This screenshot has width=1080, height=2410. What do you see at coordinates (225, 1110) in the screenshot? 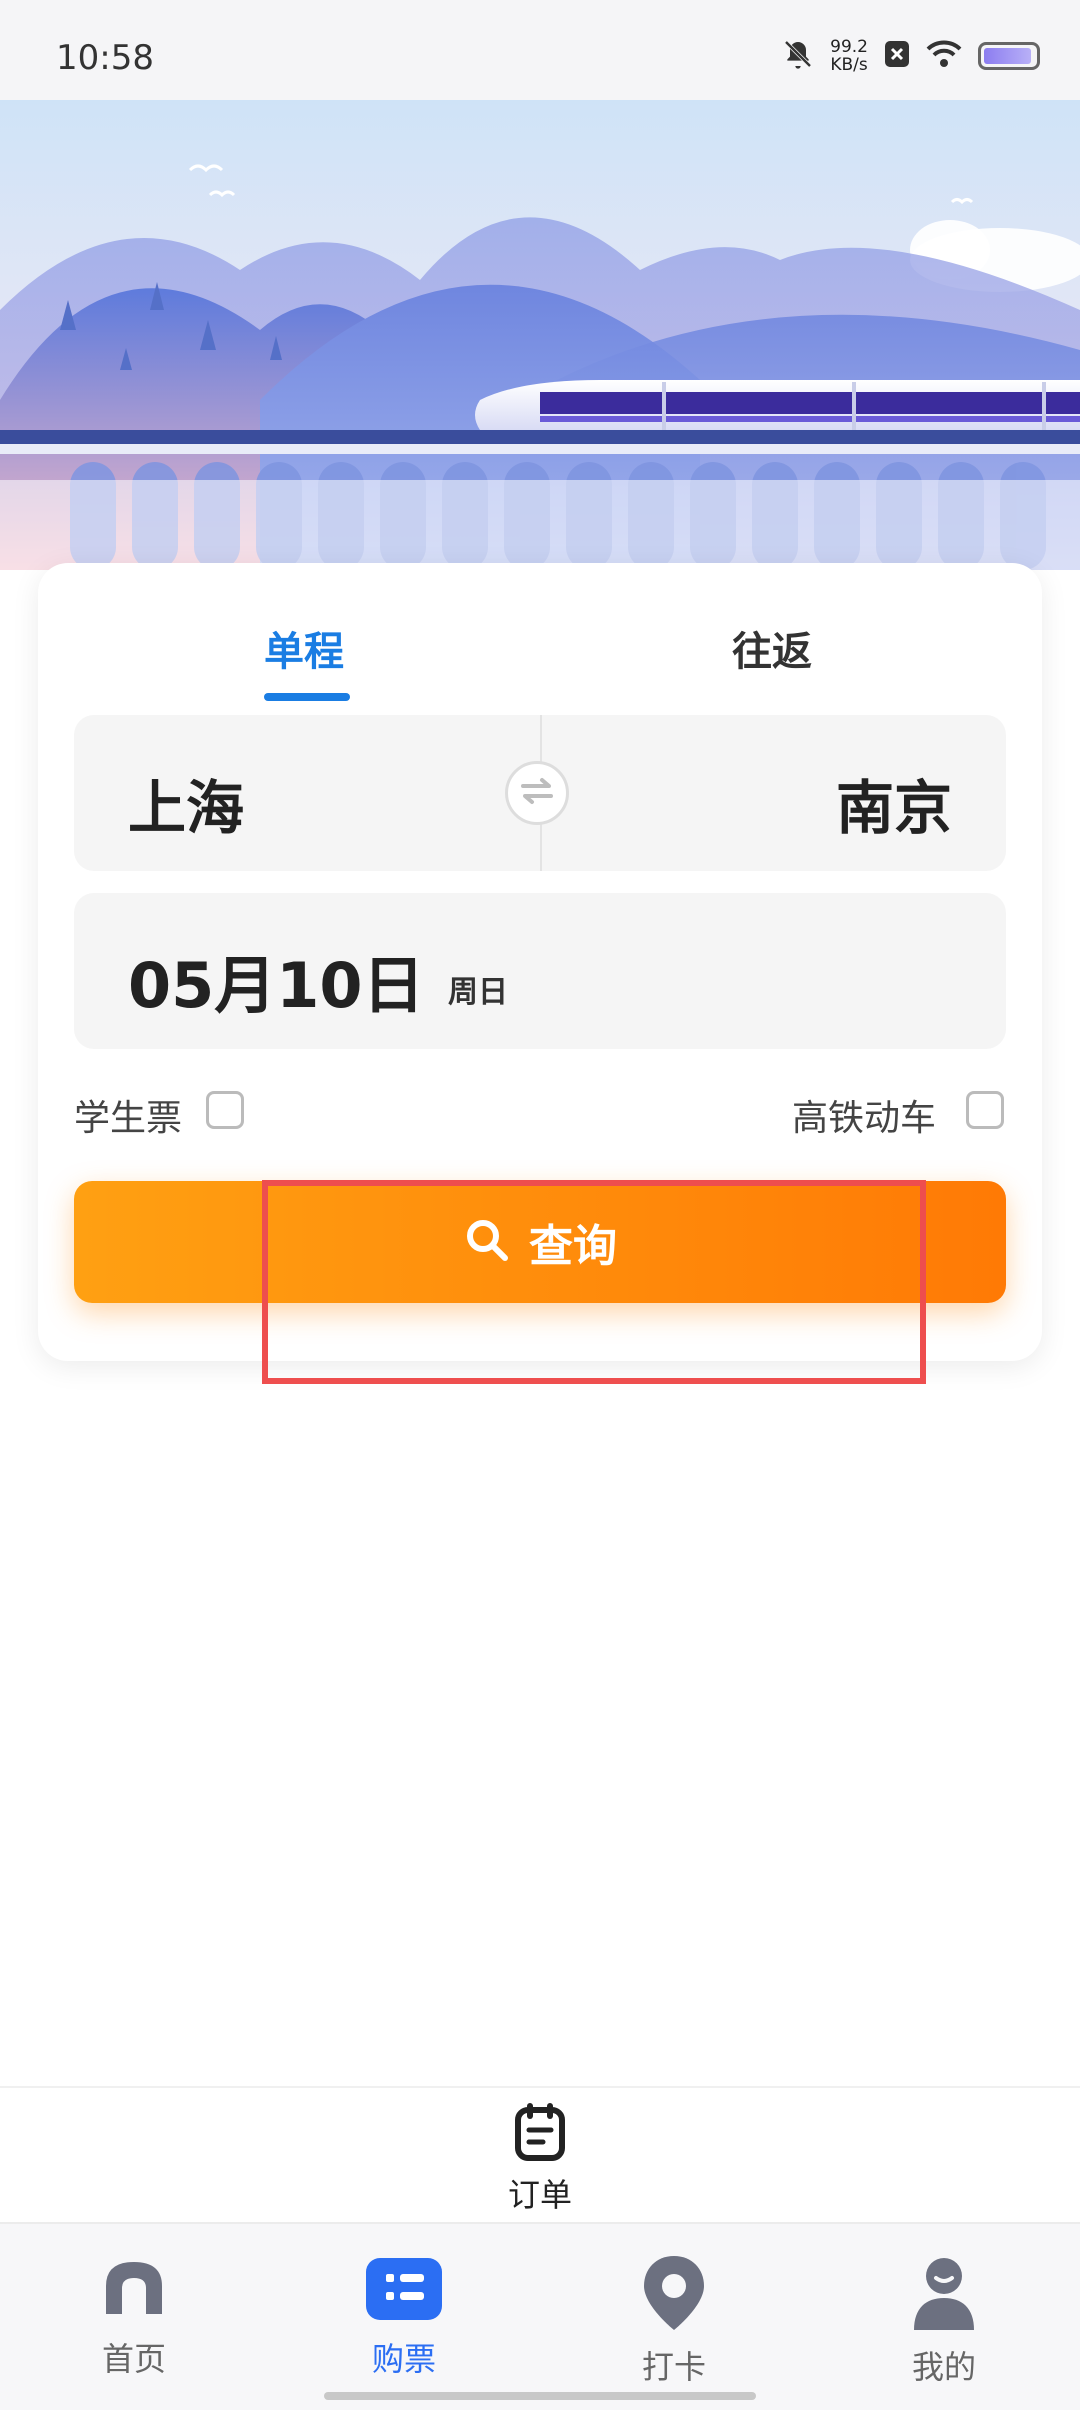
I see `student-ticket-checkbox` at bounding box center [225, 1110].